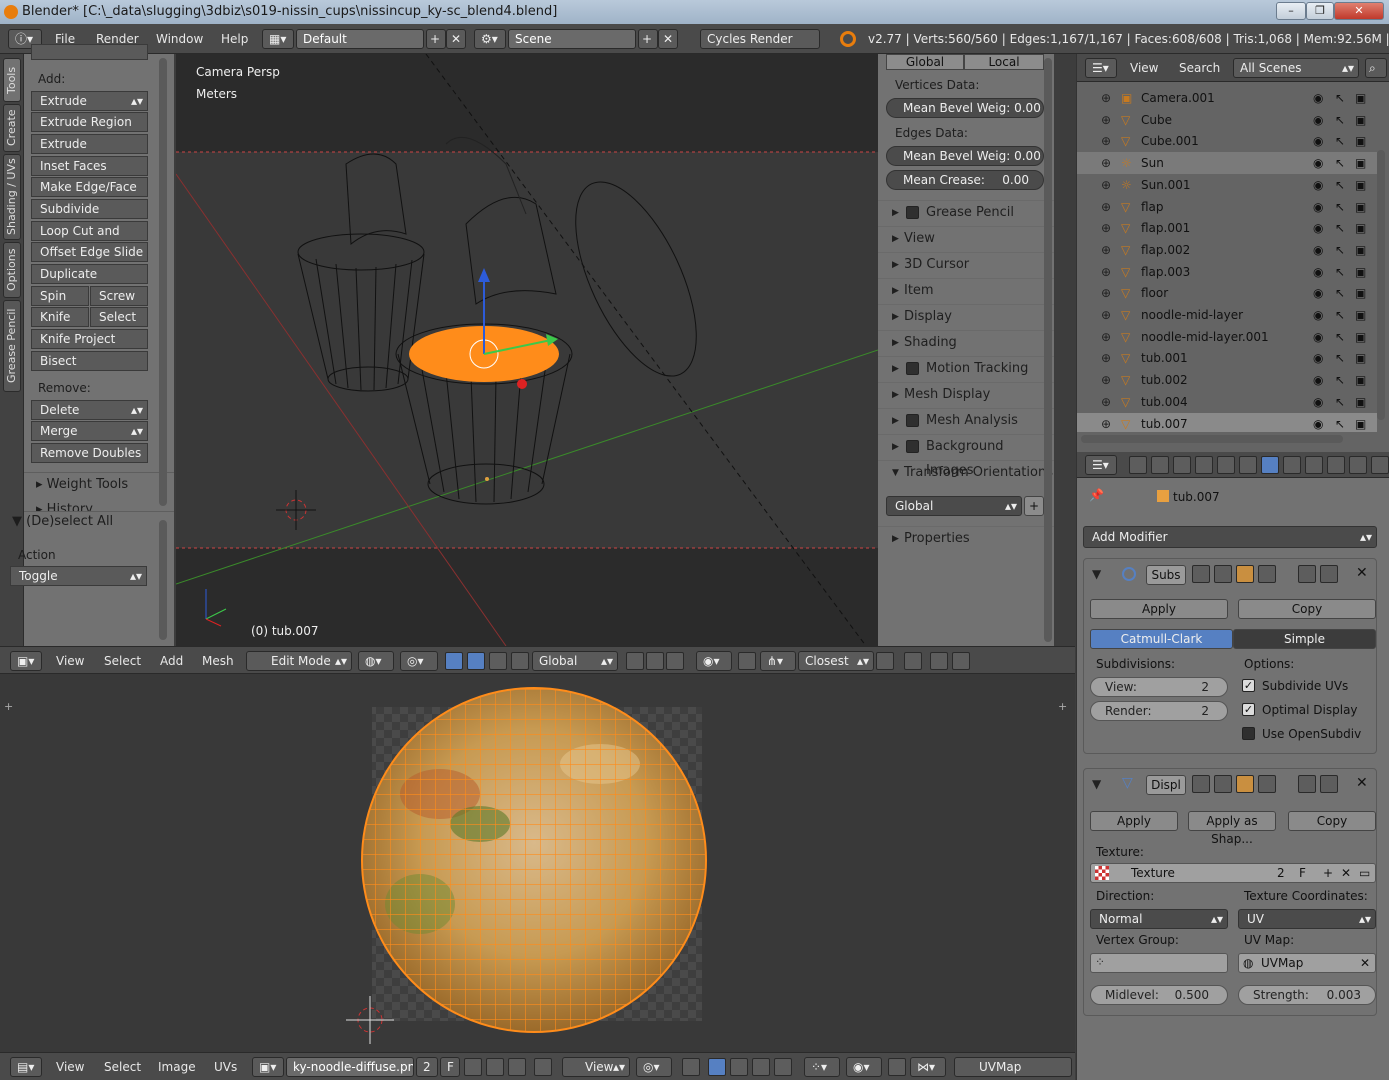 This screenshot has width=1389, height=1080. What do you see at coordinates (654, 1067) in the screenshot?
I see `uv-pivot-icon: ◎▾` at bounding box center [654, 1067].